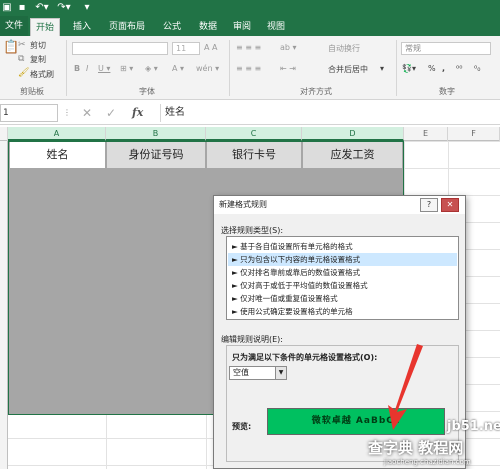  Describe the element at coordinates (416, 448) in the screenshot. I see `watermark-title: 查字典 教程网` at that location.